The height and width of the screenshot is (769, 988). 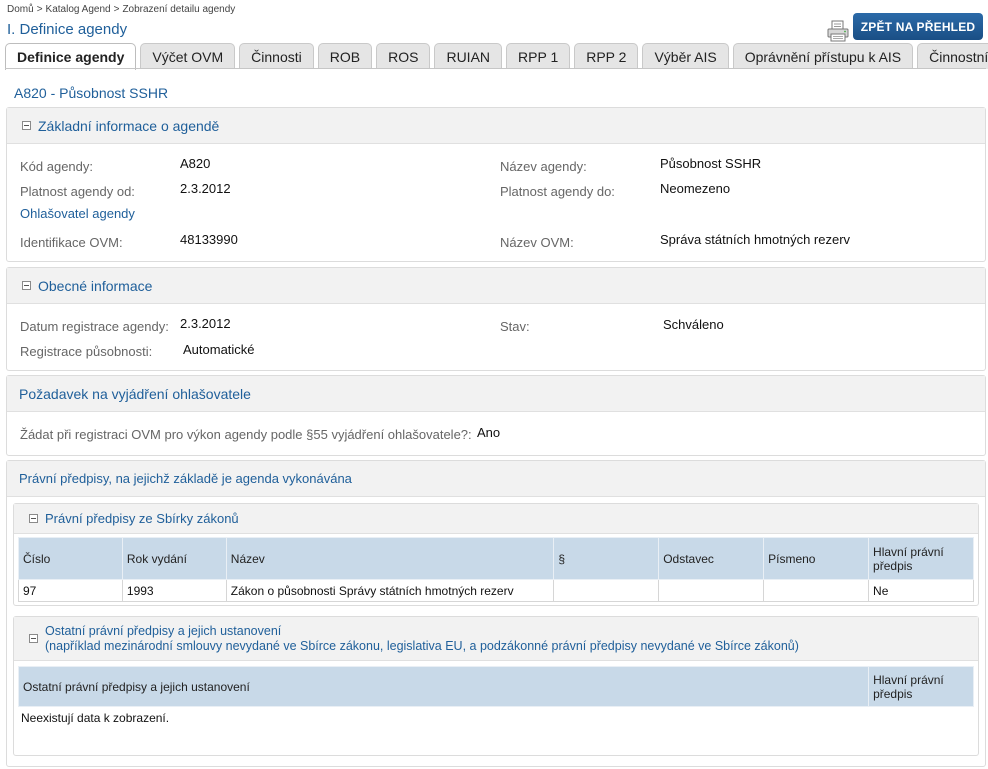 What do you see at coordinates (606, 558) in the screenshot?
I see `col-paragraf: §` at bounding box center [606, 558].